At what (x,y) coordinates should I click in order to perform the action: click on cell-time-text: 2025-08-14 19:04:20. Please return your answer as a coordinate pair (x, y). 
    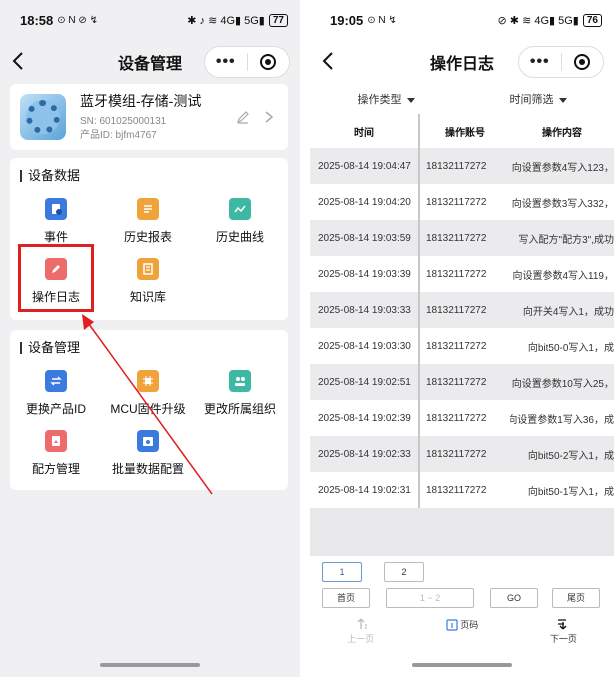
    Looking at the image, I should click on (364, 202).